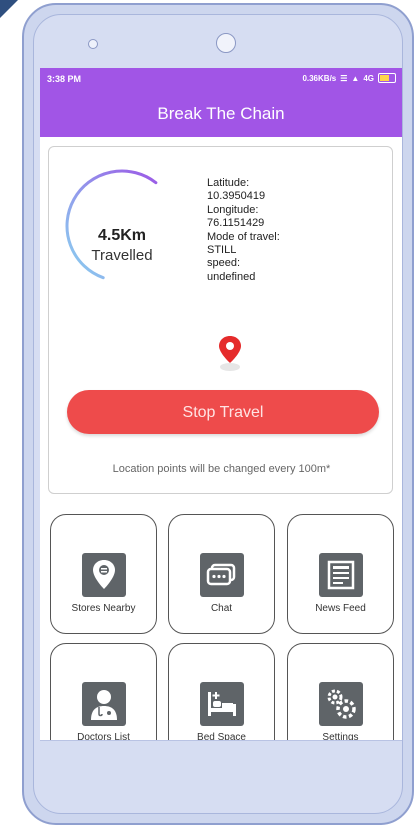  Describe the element at coordinates (221, 740) in the screenshot. I see `screen-bottom-edge` at that location.